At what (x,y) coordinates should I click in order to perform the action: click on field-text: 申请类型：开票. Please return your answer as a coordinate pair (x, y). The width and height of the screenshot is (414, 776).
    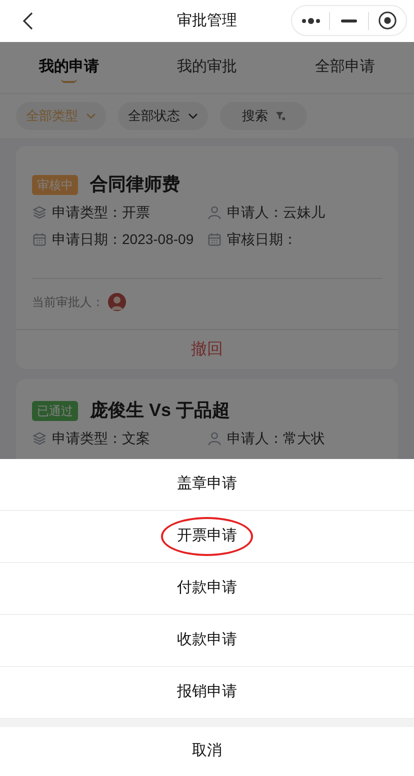
    Looking at the image, I should click on (101, 212).